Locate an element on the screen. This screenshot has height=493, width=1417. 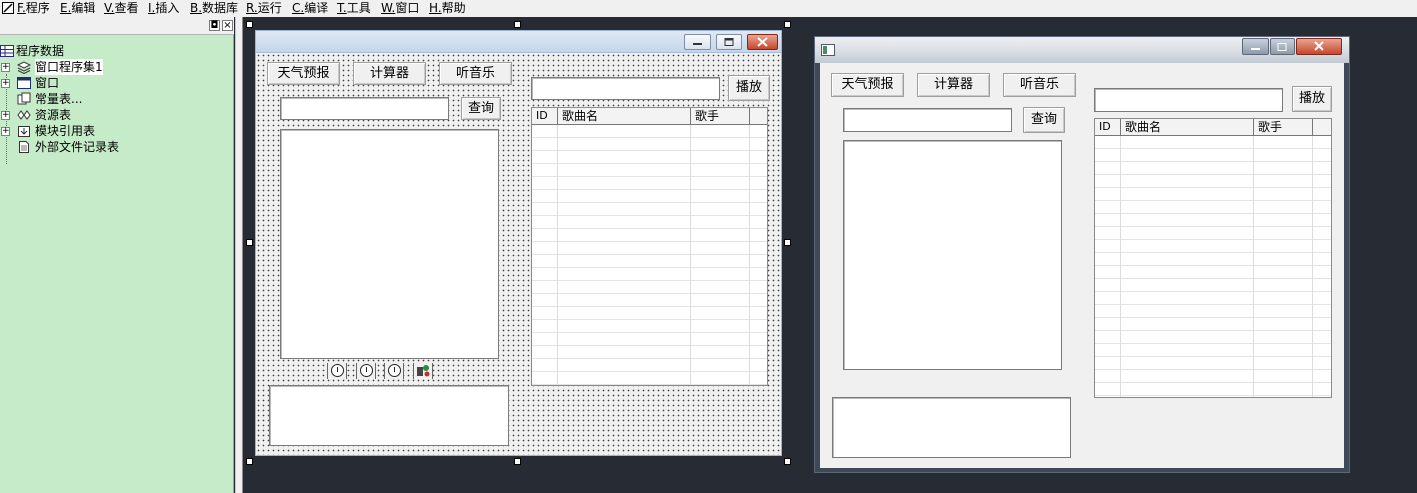
menu-window: W.窗口 is located at coordinates (400, 8).